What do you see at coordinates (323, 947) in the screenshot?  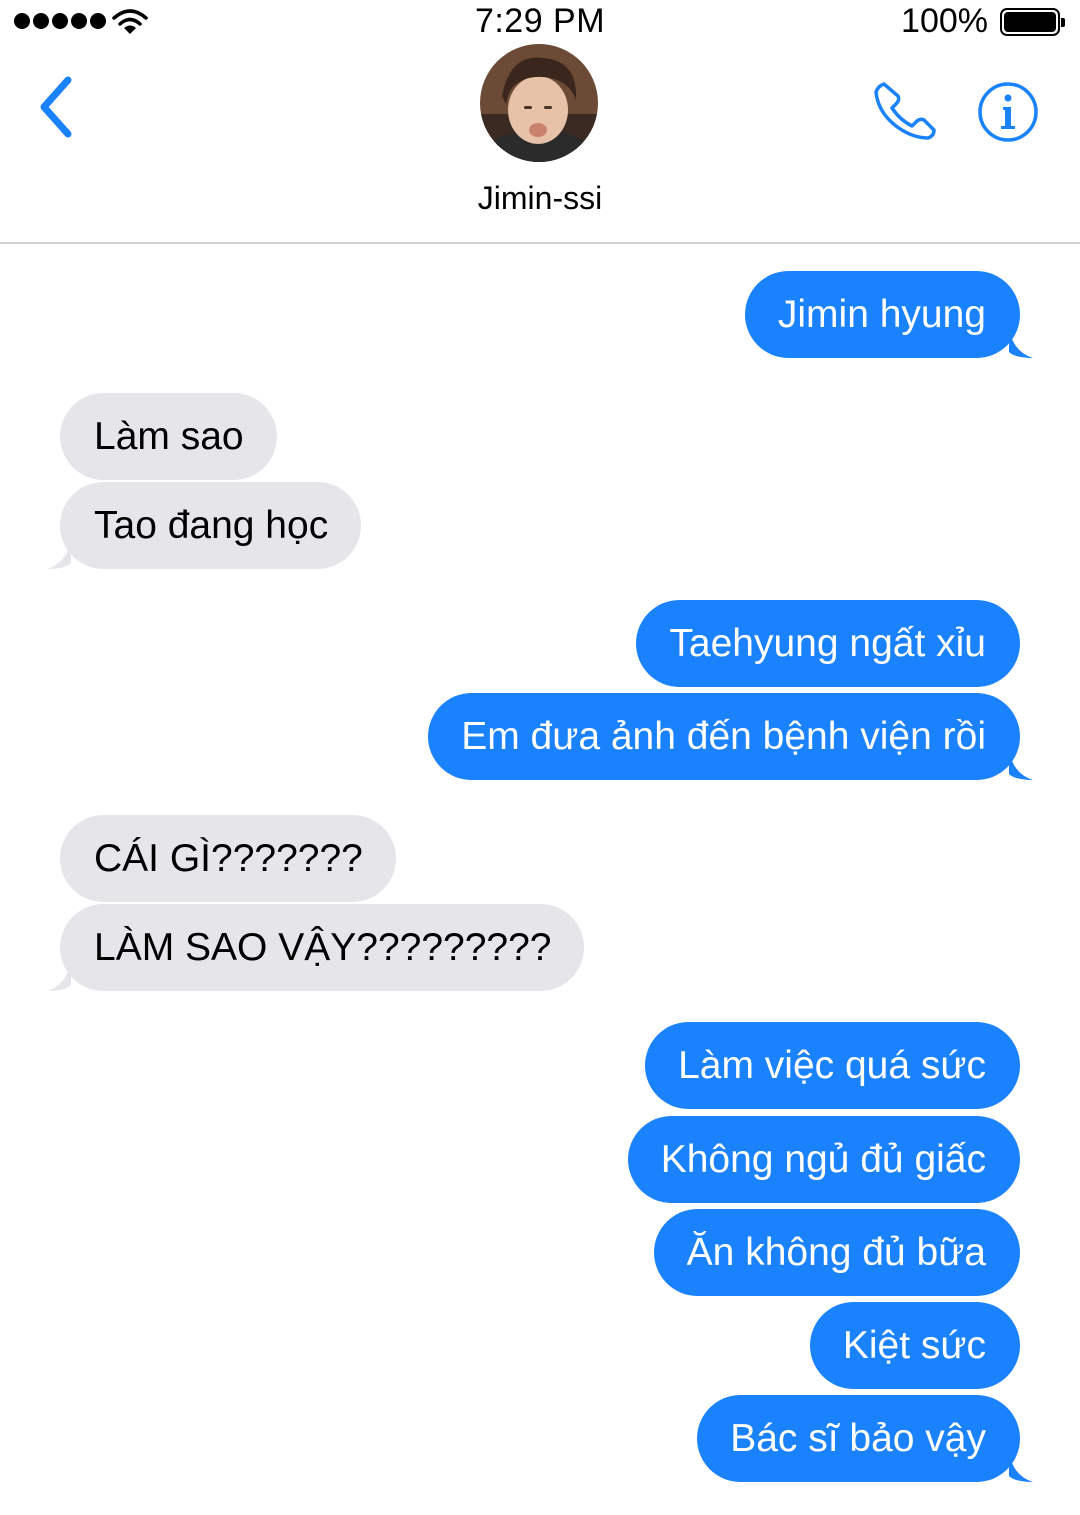 I see `message-text: LÀM SAO VẬY?????????` at bounding box center [323, 947].